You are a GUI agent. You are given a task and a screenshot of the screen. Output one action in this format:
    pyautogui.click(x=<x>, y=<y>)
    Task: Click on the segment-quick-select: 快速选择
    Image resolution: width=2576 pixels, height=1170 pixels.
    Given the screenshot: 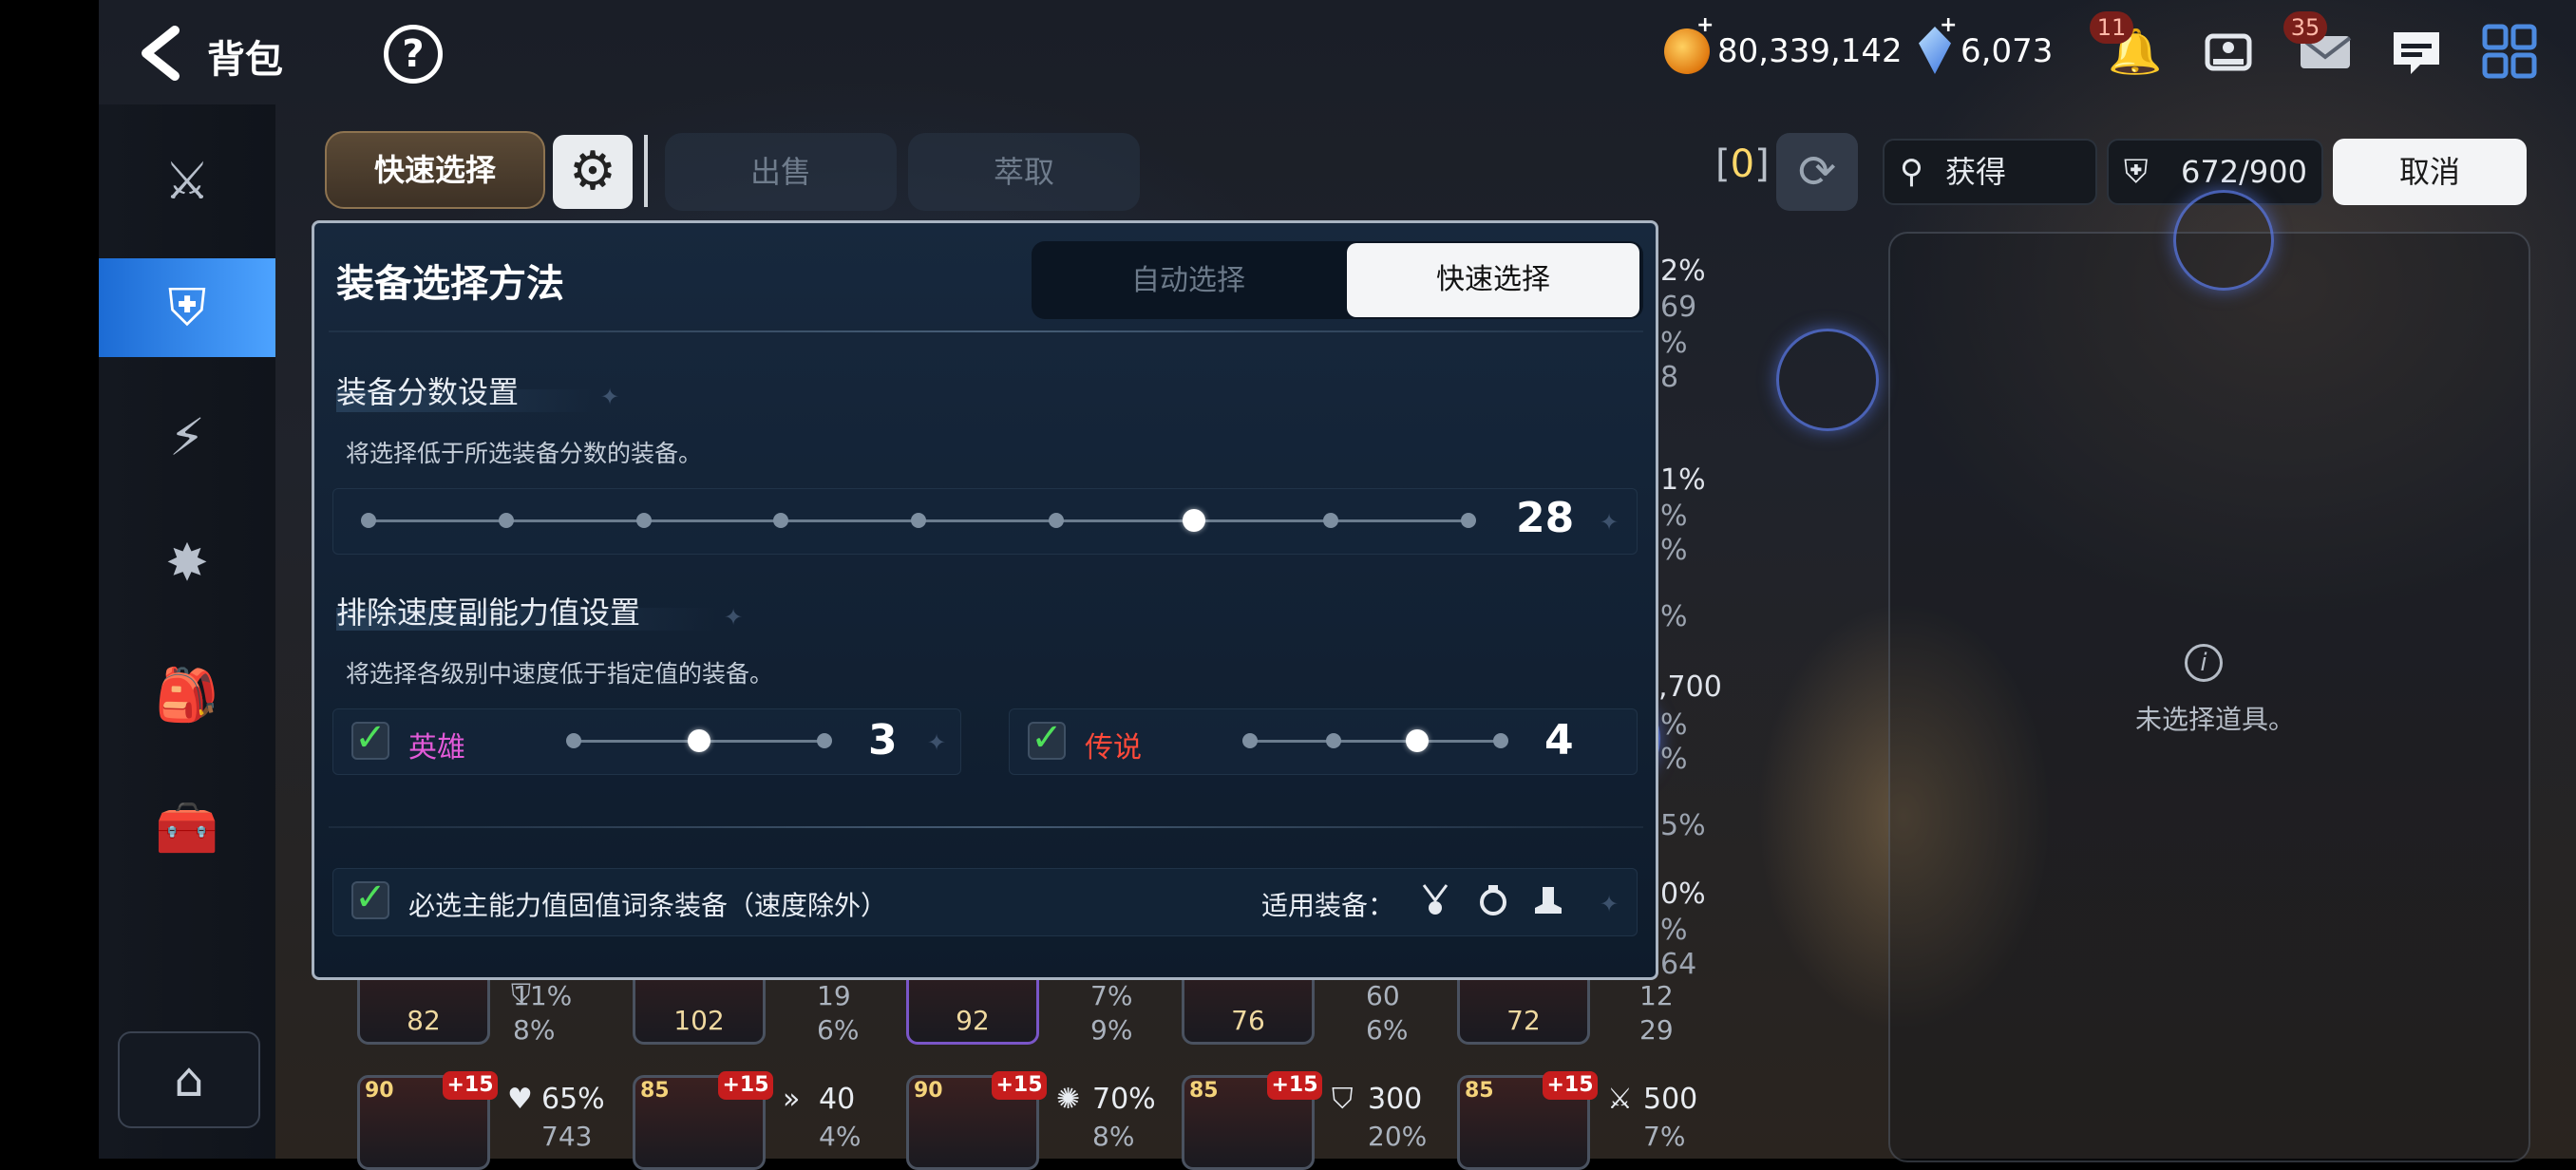 What is the action you would take?
    pyautogui.click(x=1493, y=280)
    